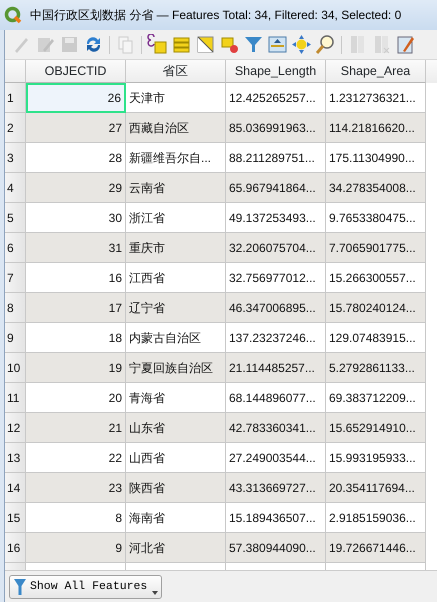 The image size is (437, 602). I want to click on table-cell: 27, so click(76, 128).